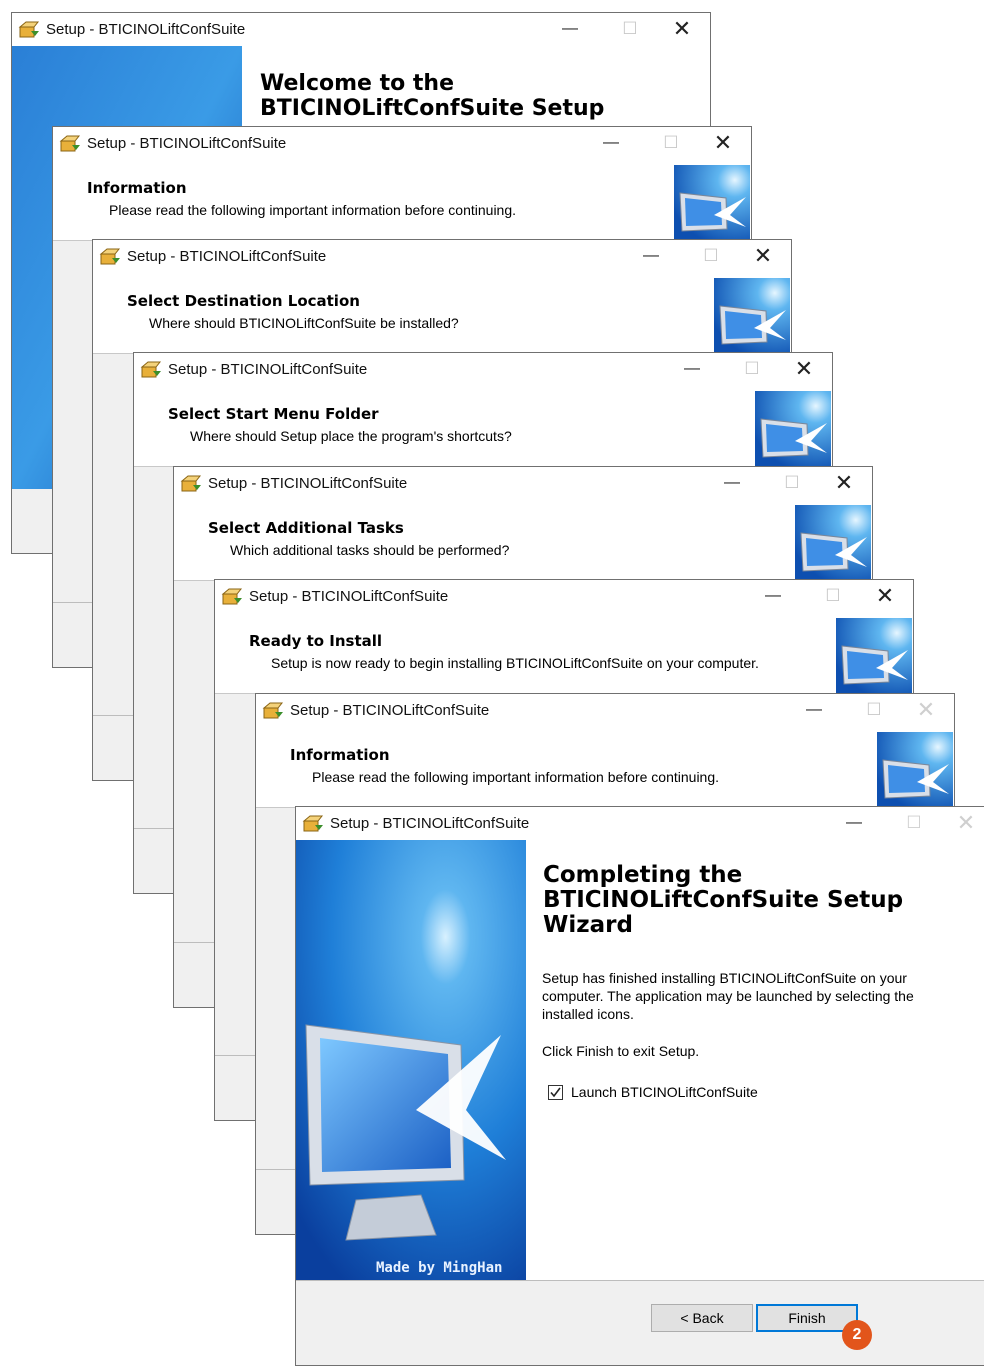  Describe the element at coordinates (306, 528) in the screenshot. I see `page-title: Select Additional Tasks` at that location.